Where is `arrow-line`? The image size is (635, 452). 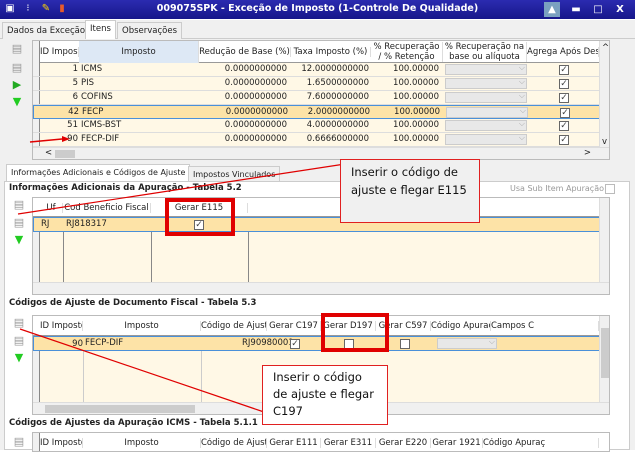
arrow-line is located at coordinates (46, 140).